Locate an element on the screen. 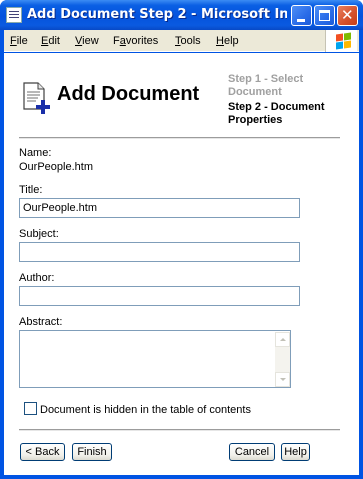 This screenshot has width=363, height=479. hidden-checkbox is located at coordinates (30, 408).